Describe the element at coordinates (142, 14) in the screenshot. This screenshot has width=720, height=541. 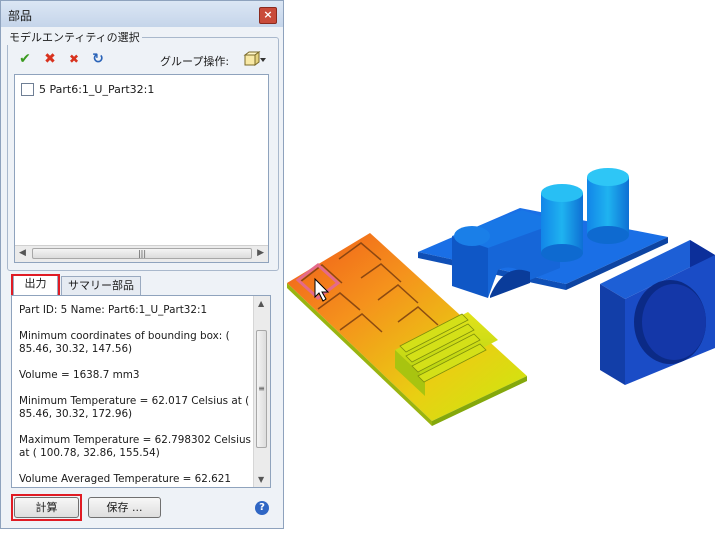
I see `title-bar: 部品 ×` at that location.